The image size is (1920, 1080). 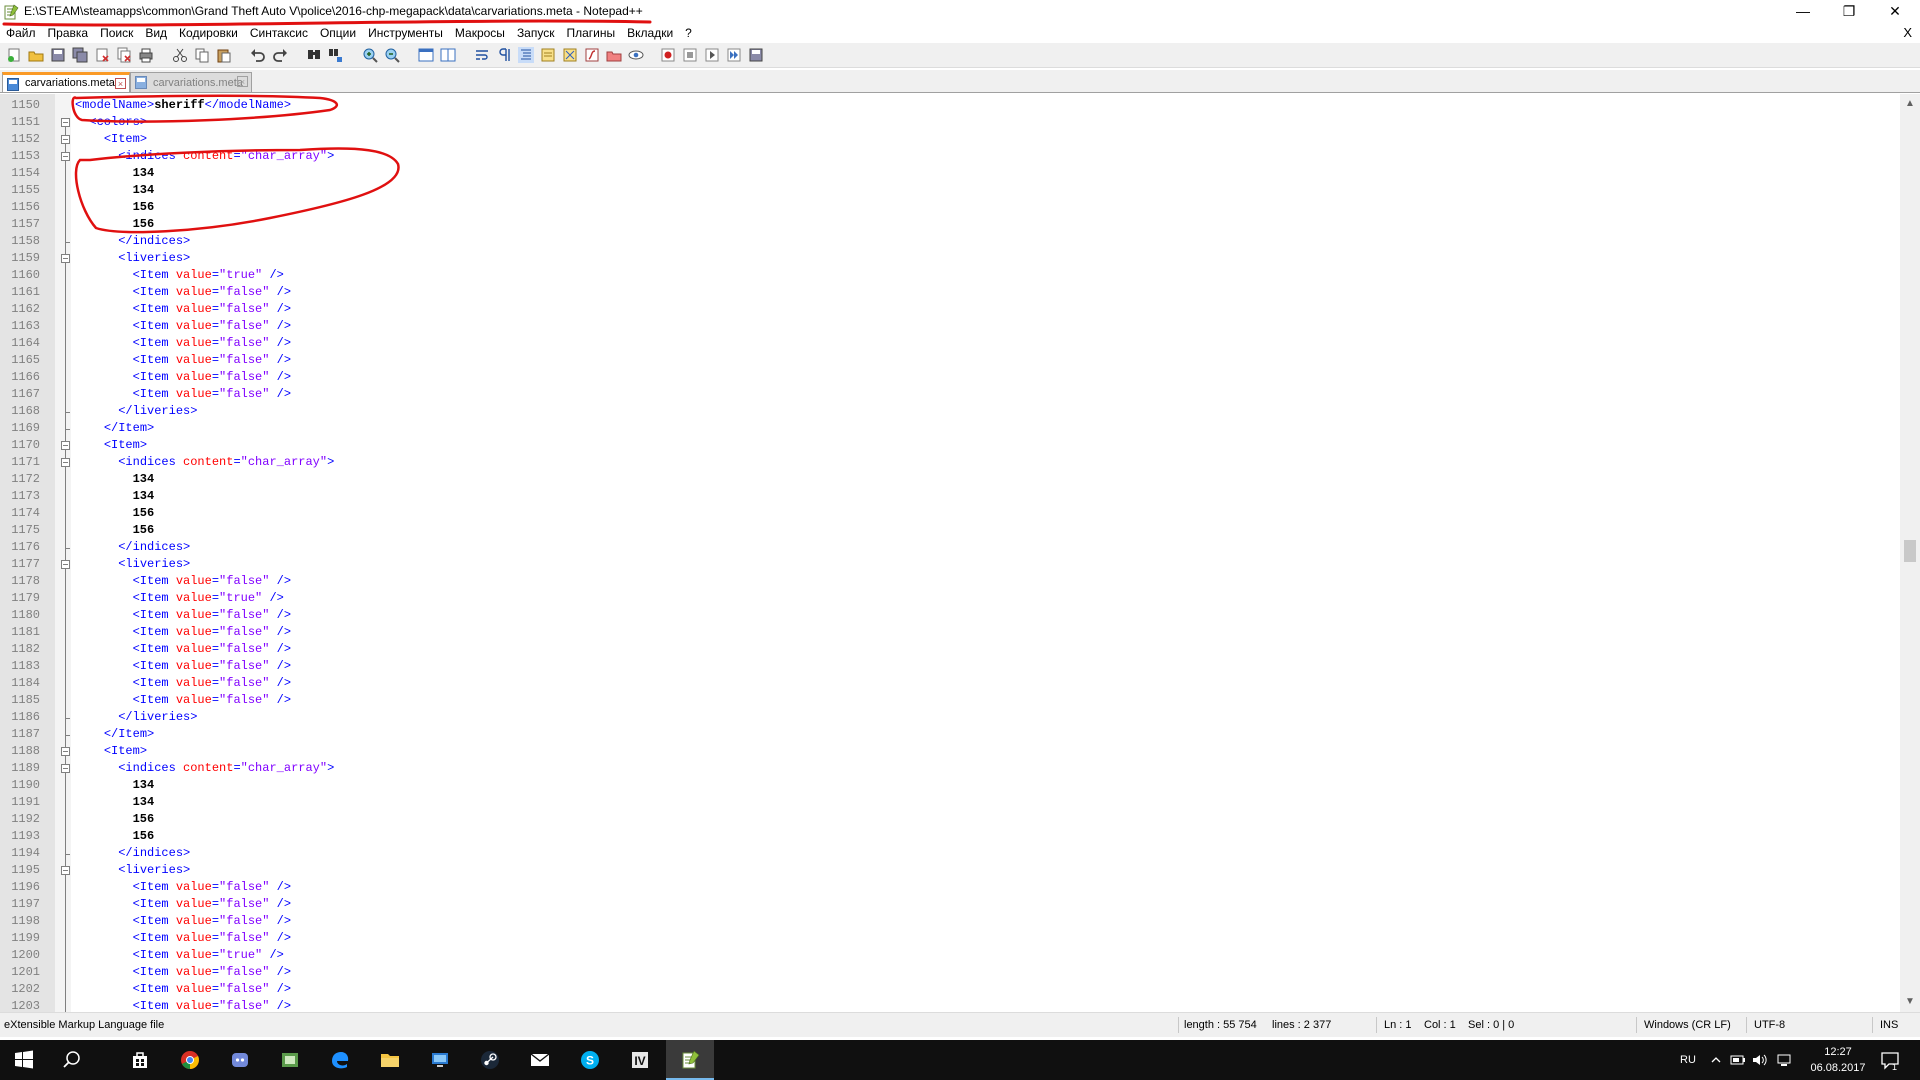 What do you see at coordinates (950, 530) in the screenshot?
I see `code-line: 1175 156` at bounding box center [950, 530].